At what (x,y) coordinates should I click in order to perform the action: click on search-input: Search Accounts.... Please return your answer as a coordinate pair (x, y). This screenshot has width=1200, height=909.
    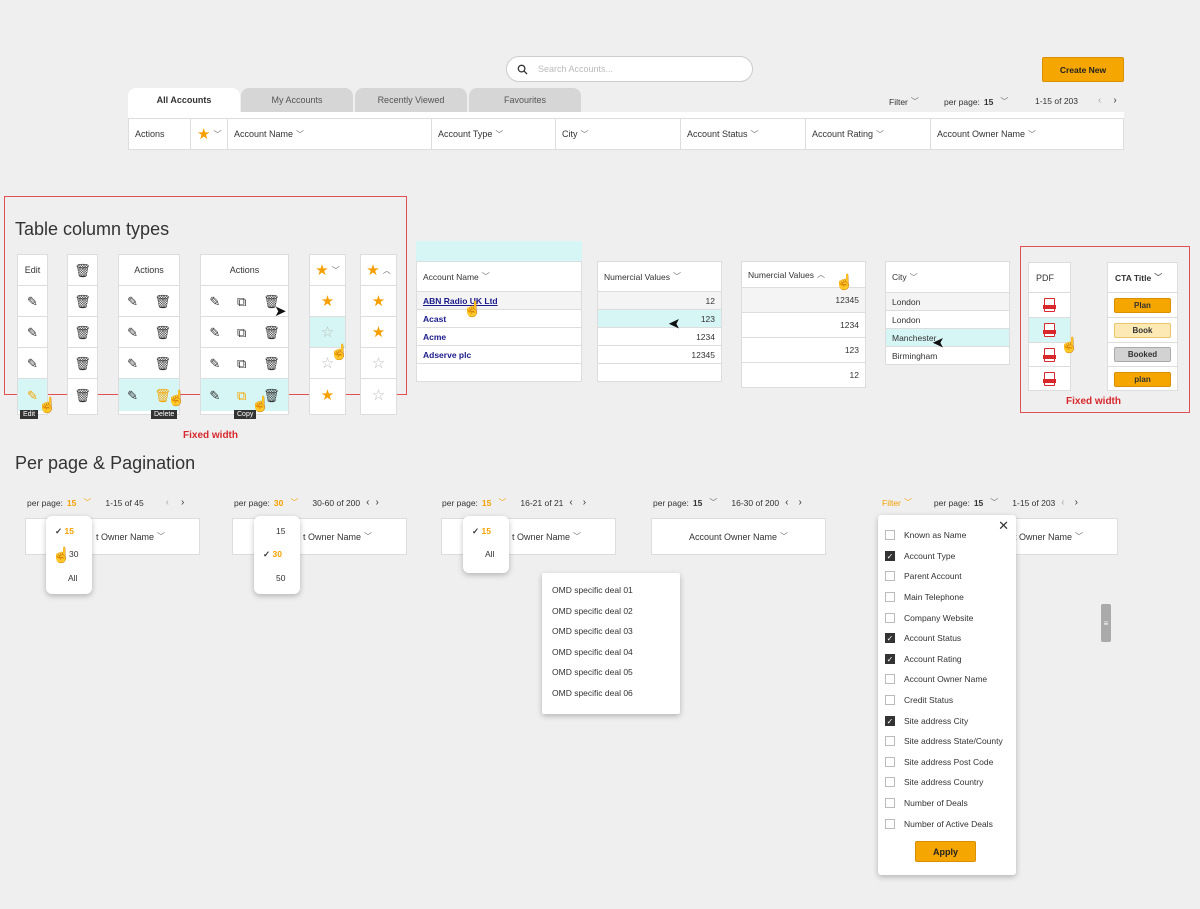
    Looking at the image, I should click on (575, 69).